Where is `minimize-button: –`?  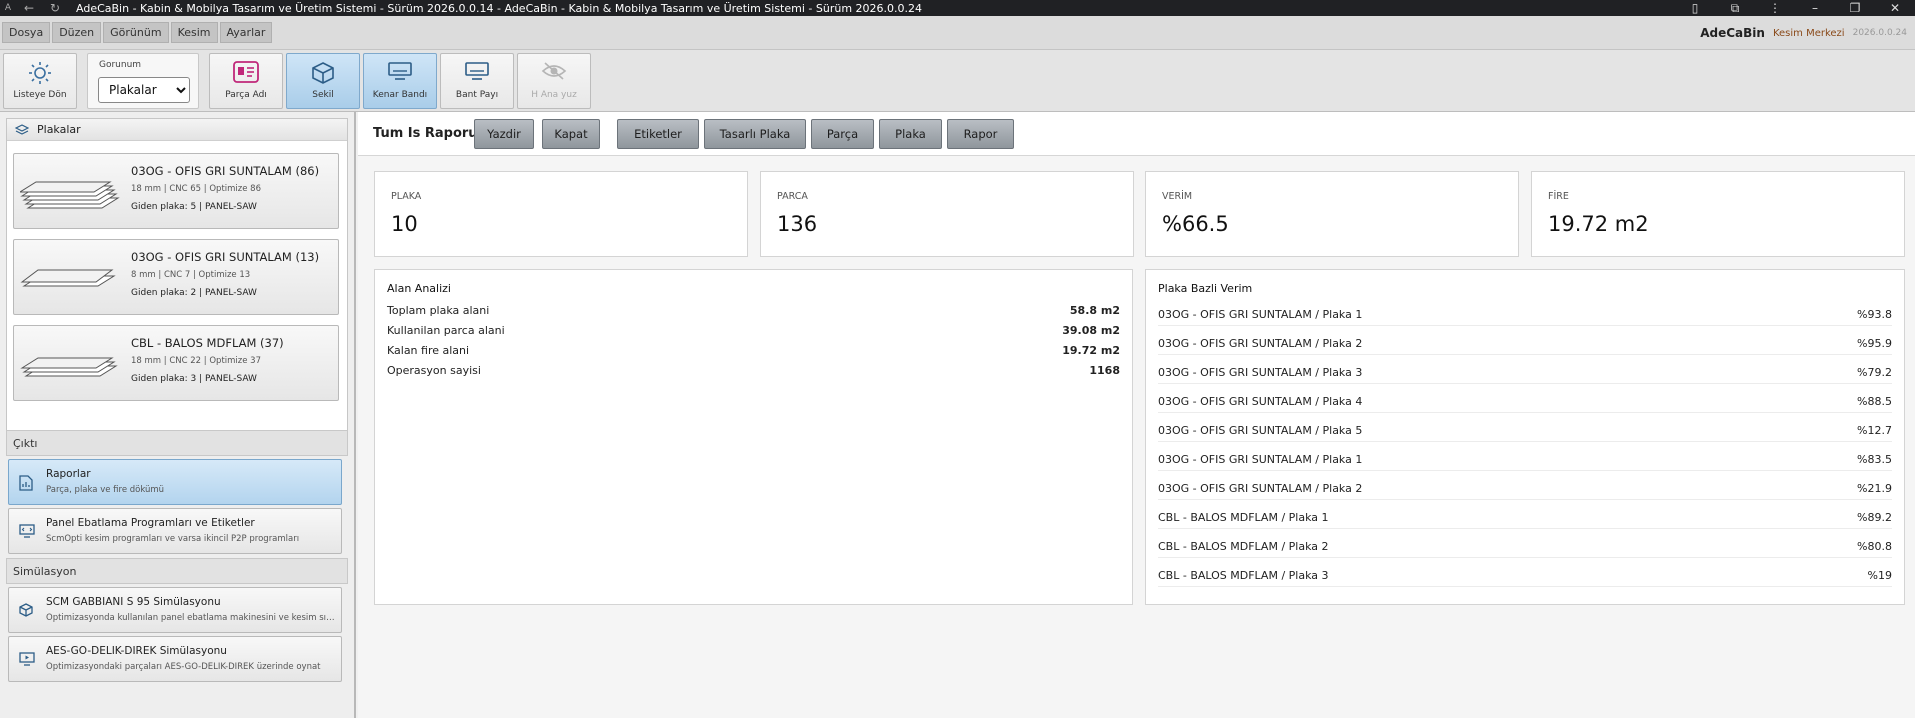 minimize-button: – is located at coordinates (1815, 8).